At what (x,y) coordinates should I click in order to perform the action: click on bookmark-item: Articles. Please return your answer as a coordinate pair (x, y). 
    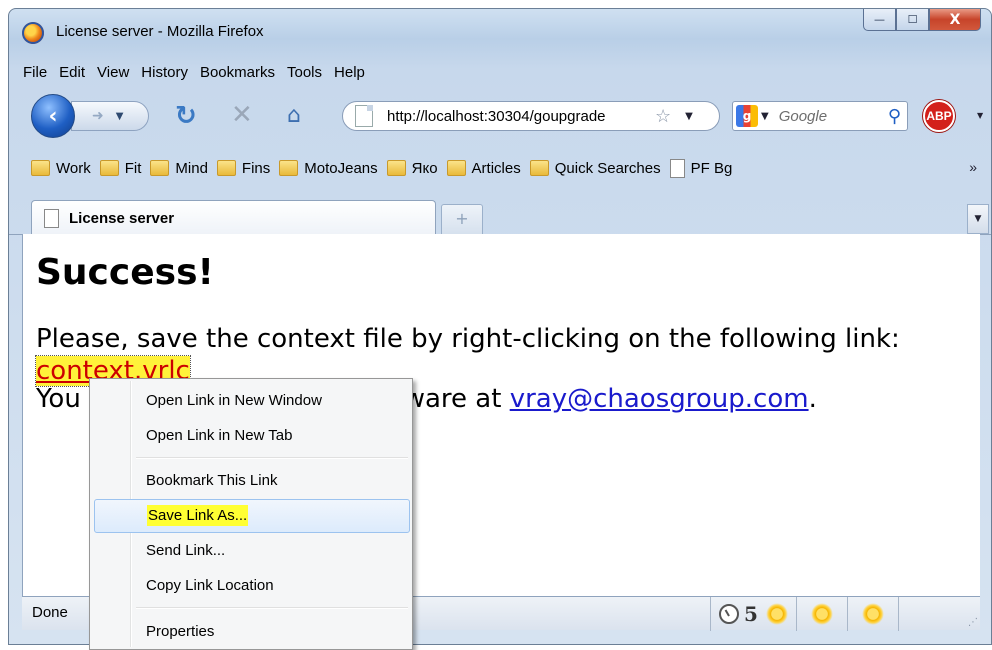
    Looking at the image, I should click on (483, 168).